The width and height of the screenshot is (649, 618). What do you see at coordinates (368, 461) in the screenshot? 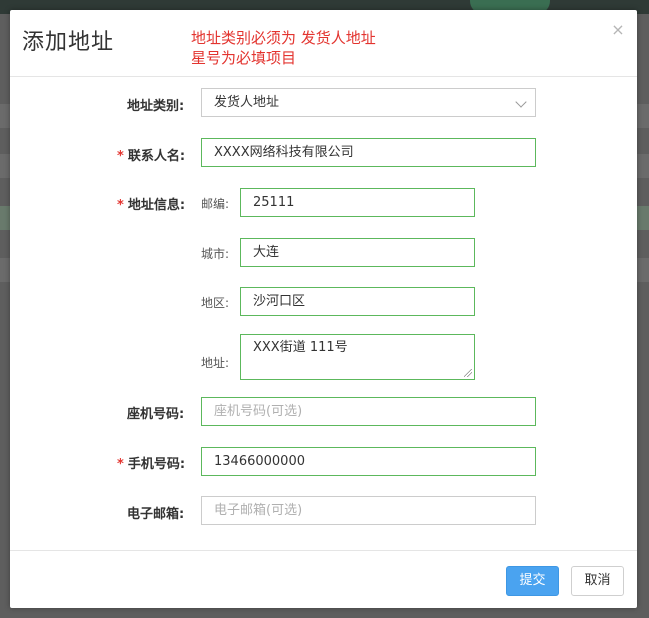
I see `mobile-input: 13466000000` at bounding box center [368, 461].